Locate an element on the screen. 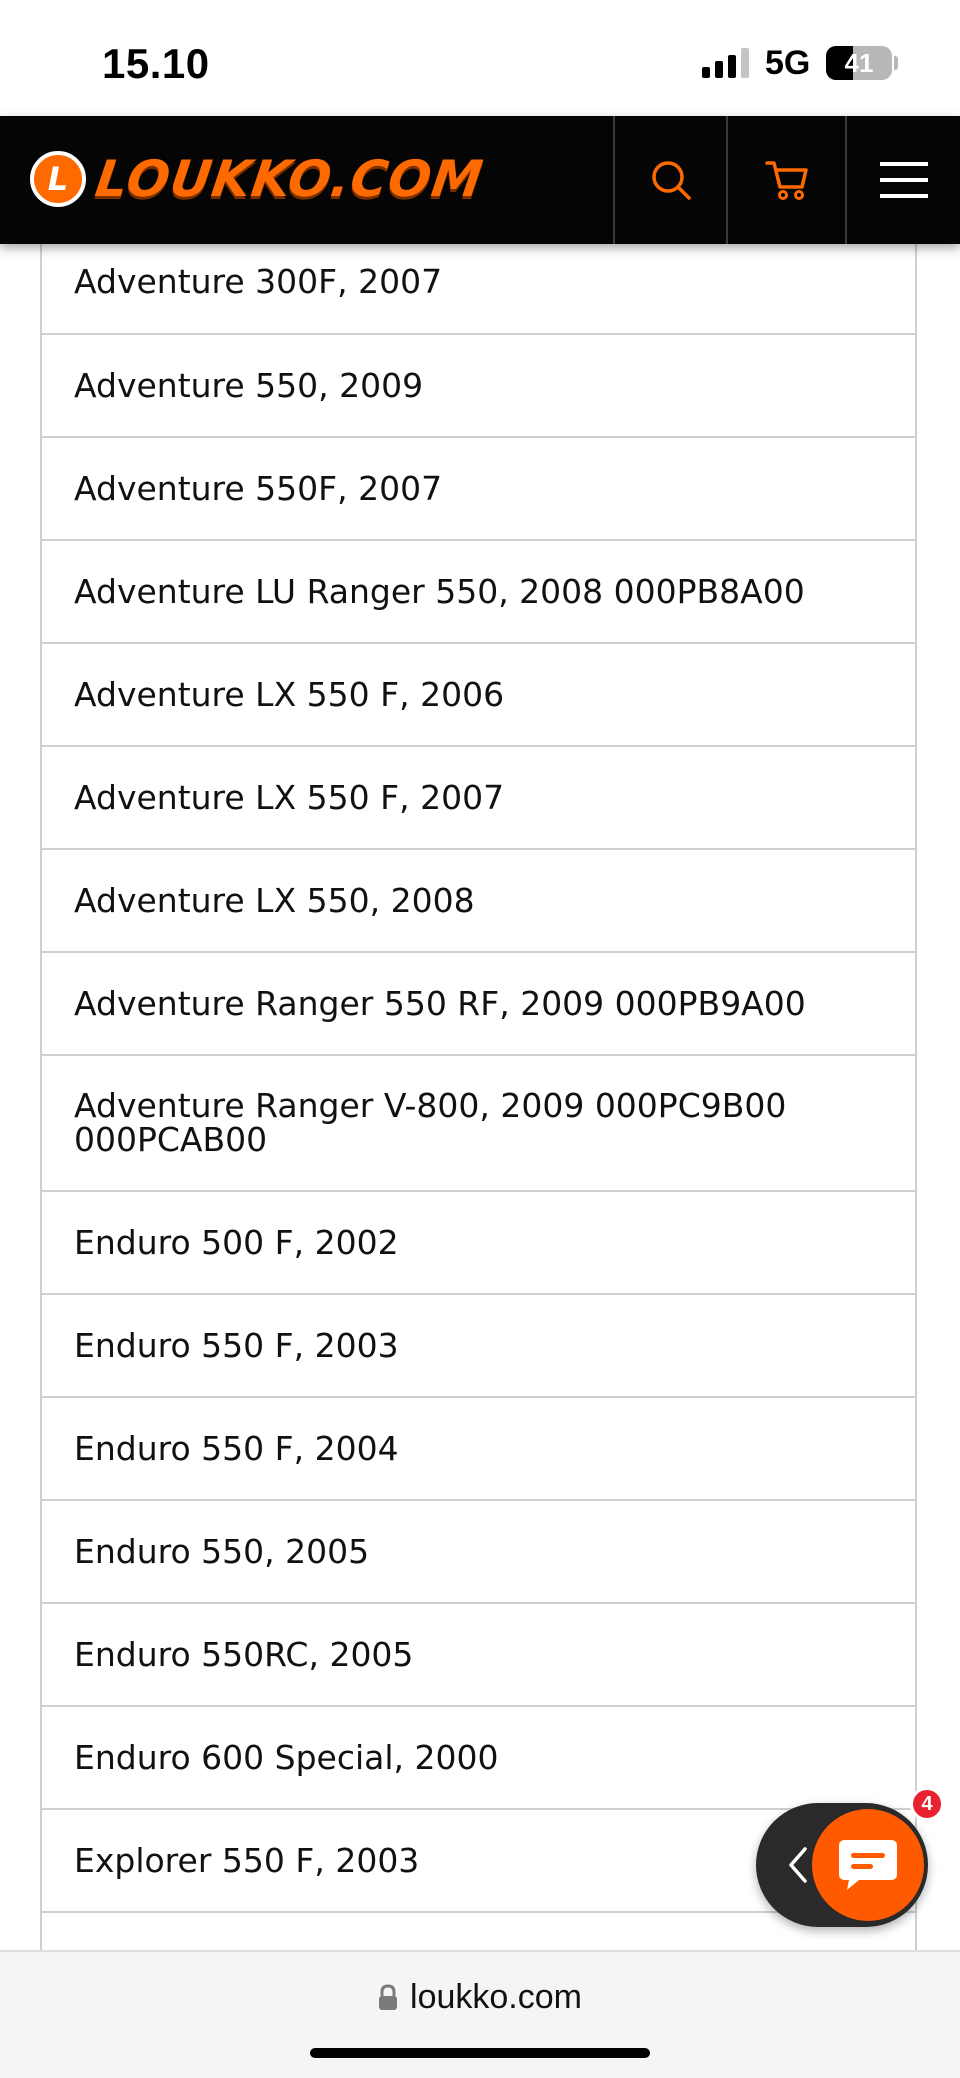 Image resolution: width=960 pixels, height=2078 pixels. search-button is located at coordinates (669, 180).